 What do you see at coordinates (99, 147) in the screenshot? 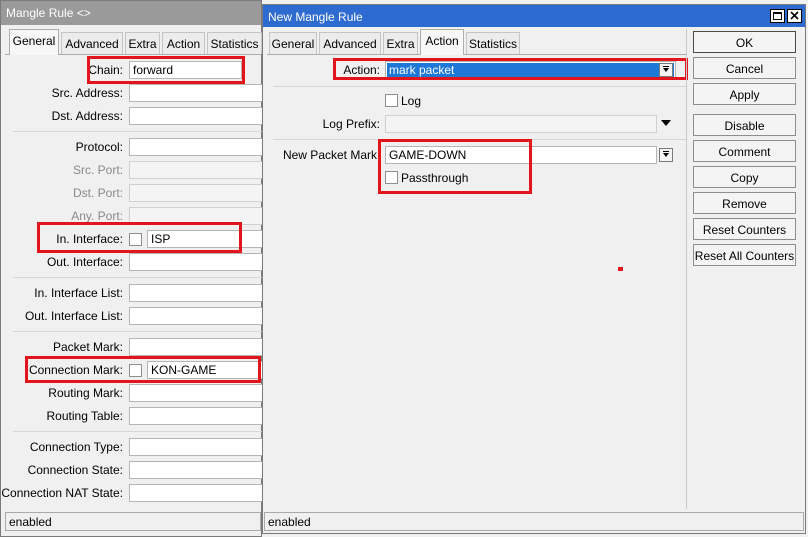
I see `protocol-label: Protocol:` at bounding box center [99, 147].